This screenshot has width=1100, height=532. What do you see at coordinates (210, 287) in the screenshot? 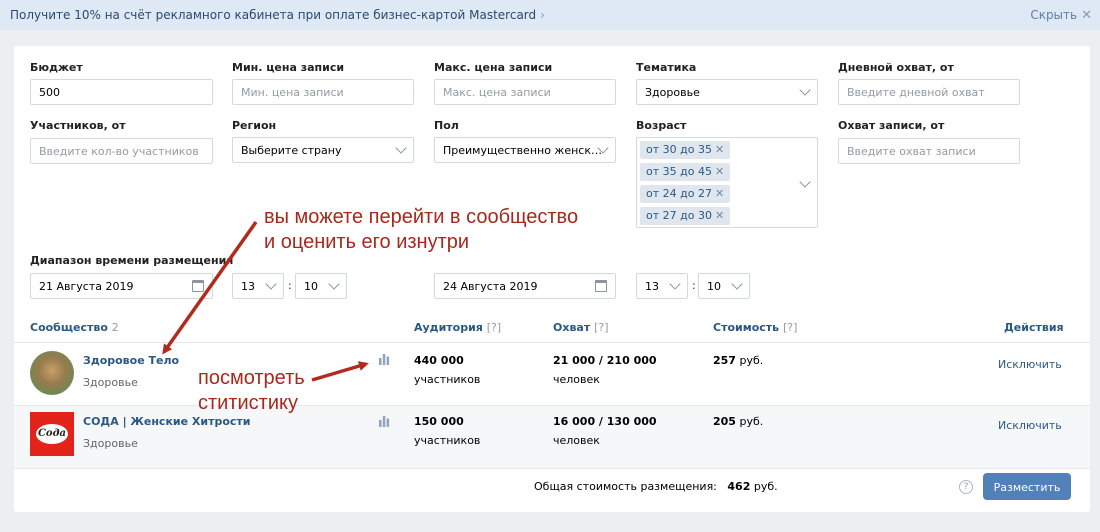
I see `arrow-to-community` at bounding box center [210, 287].